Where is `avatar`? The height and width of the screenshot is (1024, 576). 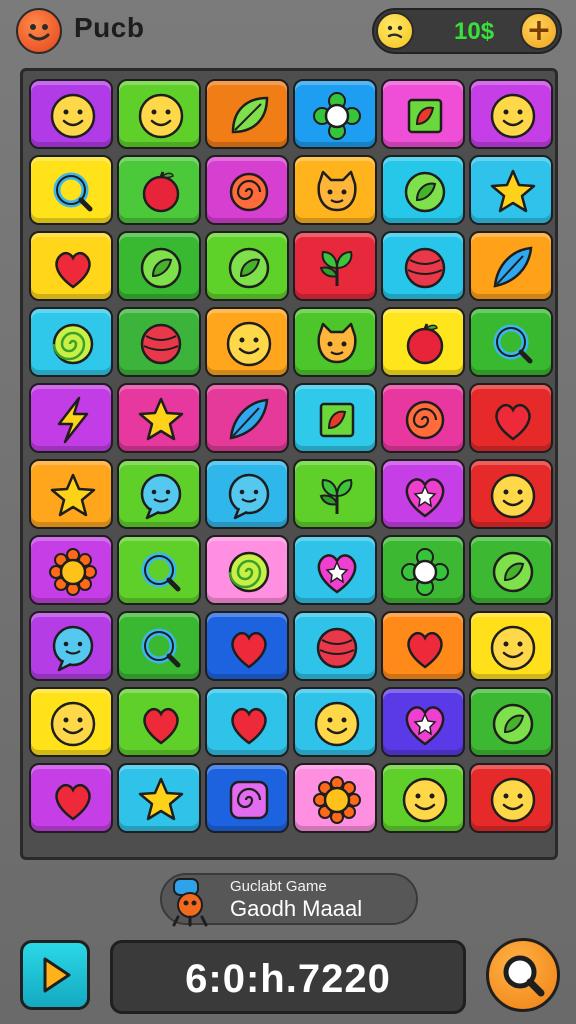 avatar is located at coordinates (39, 31).